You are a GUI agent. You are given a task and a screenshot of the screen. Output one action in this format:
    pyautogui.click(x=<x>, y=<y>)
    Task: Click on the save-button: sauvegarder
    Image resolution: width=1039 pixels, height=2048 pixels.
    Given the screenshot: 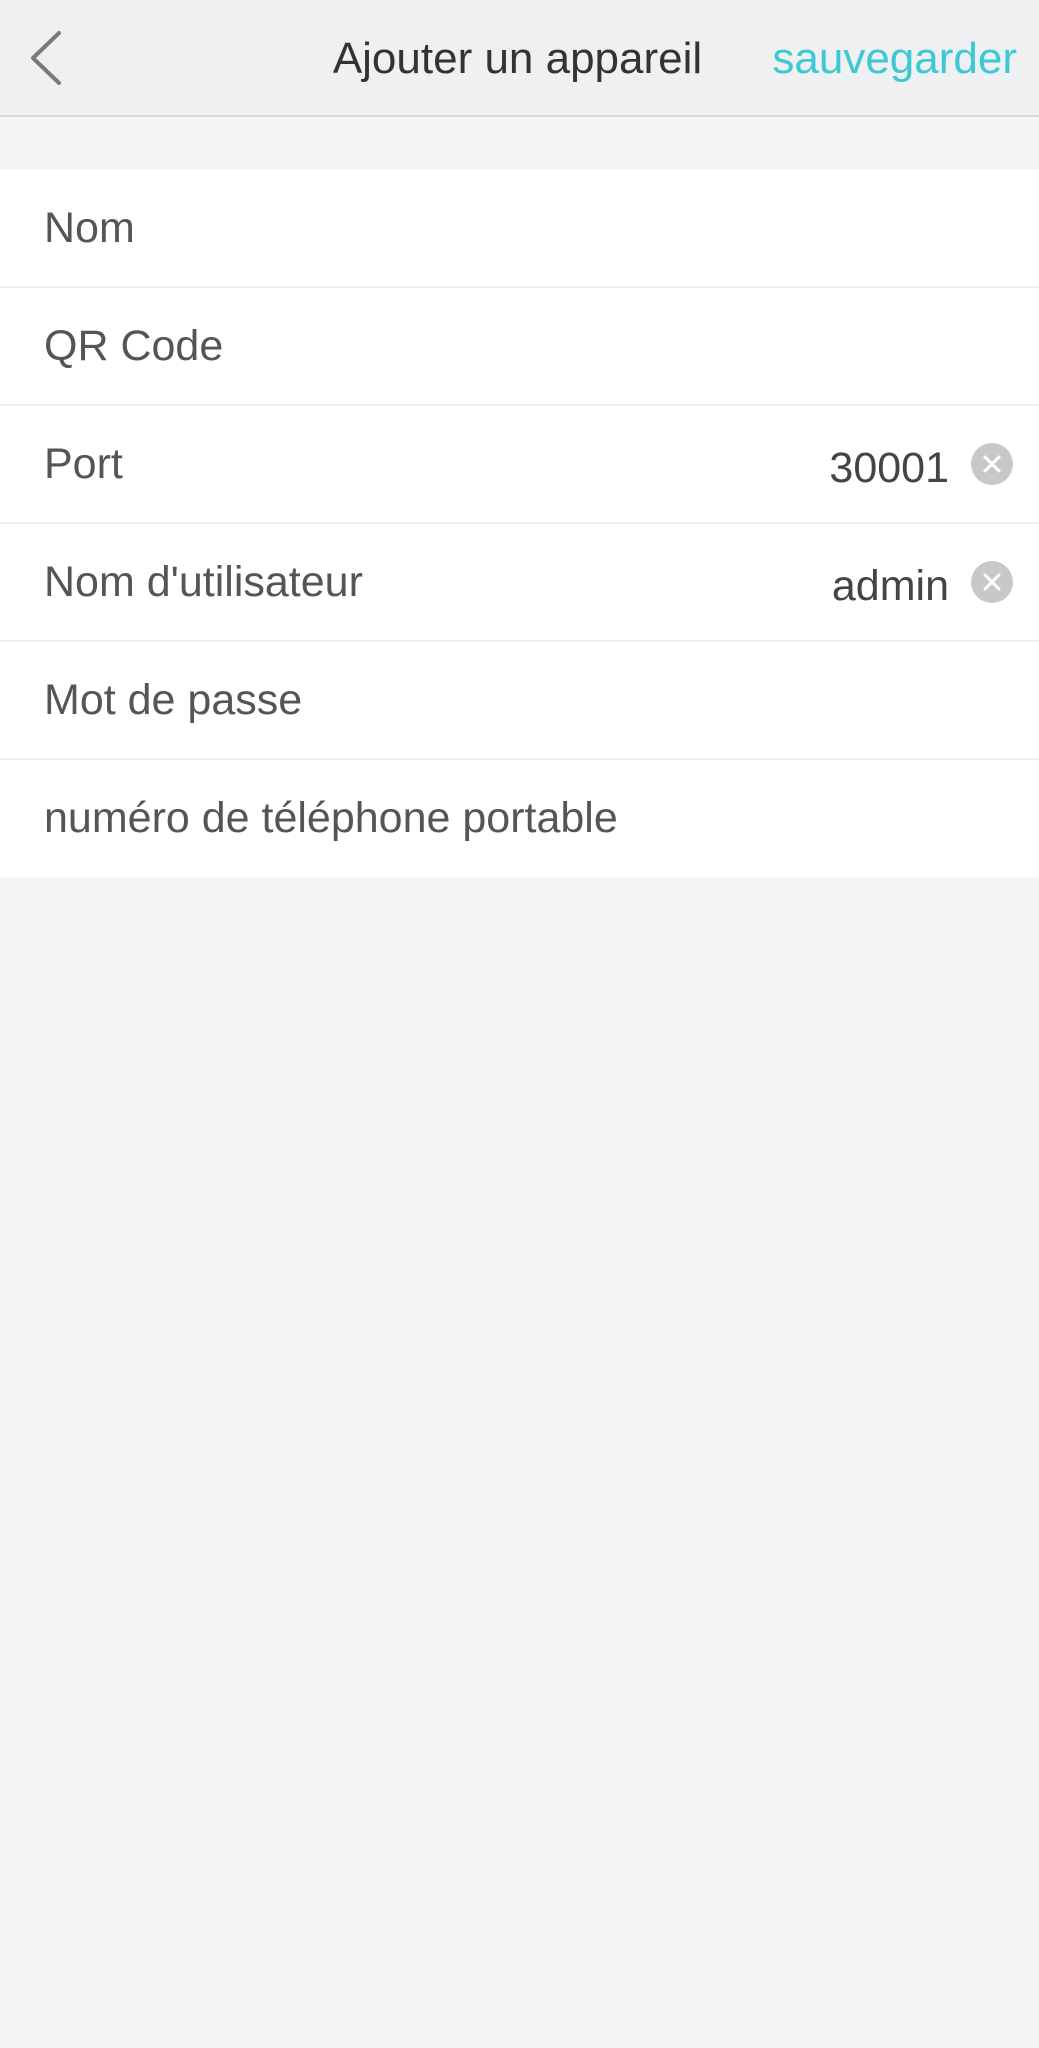 What is the action you would take?
    pyautogui.click(x=894, y=58)
    